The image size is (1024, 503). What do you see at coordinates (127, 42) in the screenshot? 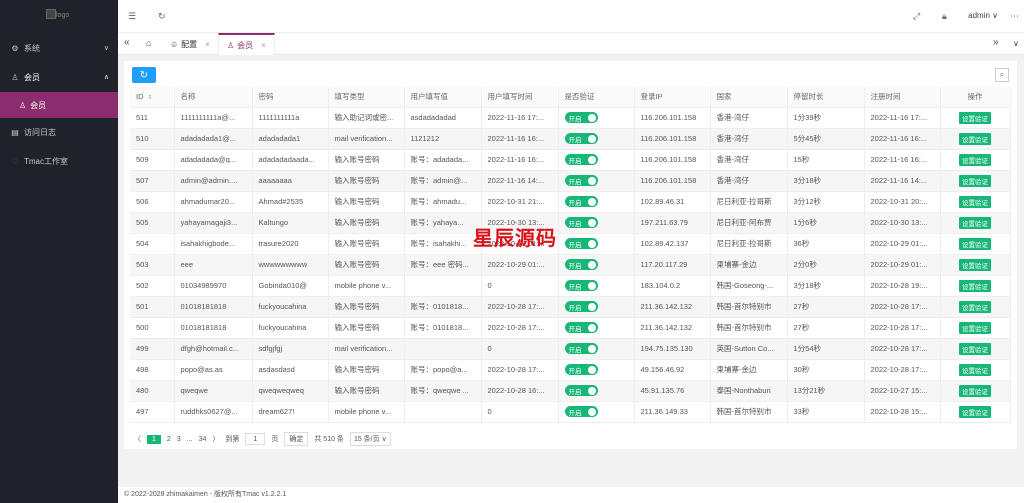
I see `tab-prev-icon: «` at bounding box center [127, 42].